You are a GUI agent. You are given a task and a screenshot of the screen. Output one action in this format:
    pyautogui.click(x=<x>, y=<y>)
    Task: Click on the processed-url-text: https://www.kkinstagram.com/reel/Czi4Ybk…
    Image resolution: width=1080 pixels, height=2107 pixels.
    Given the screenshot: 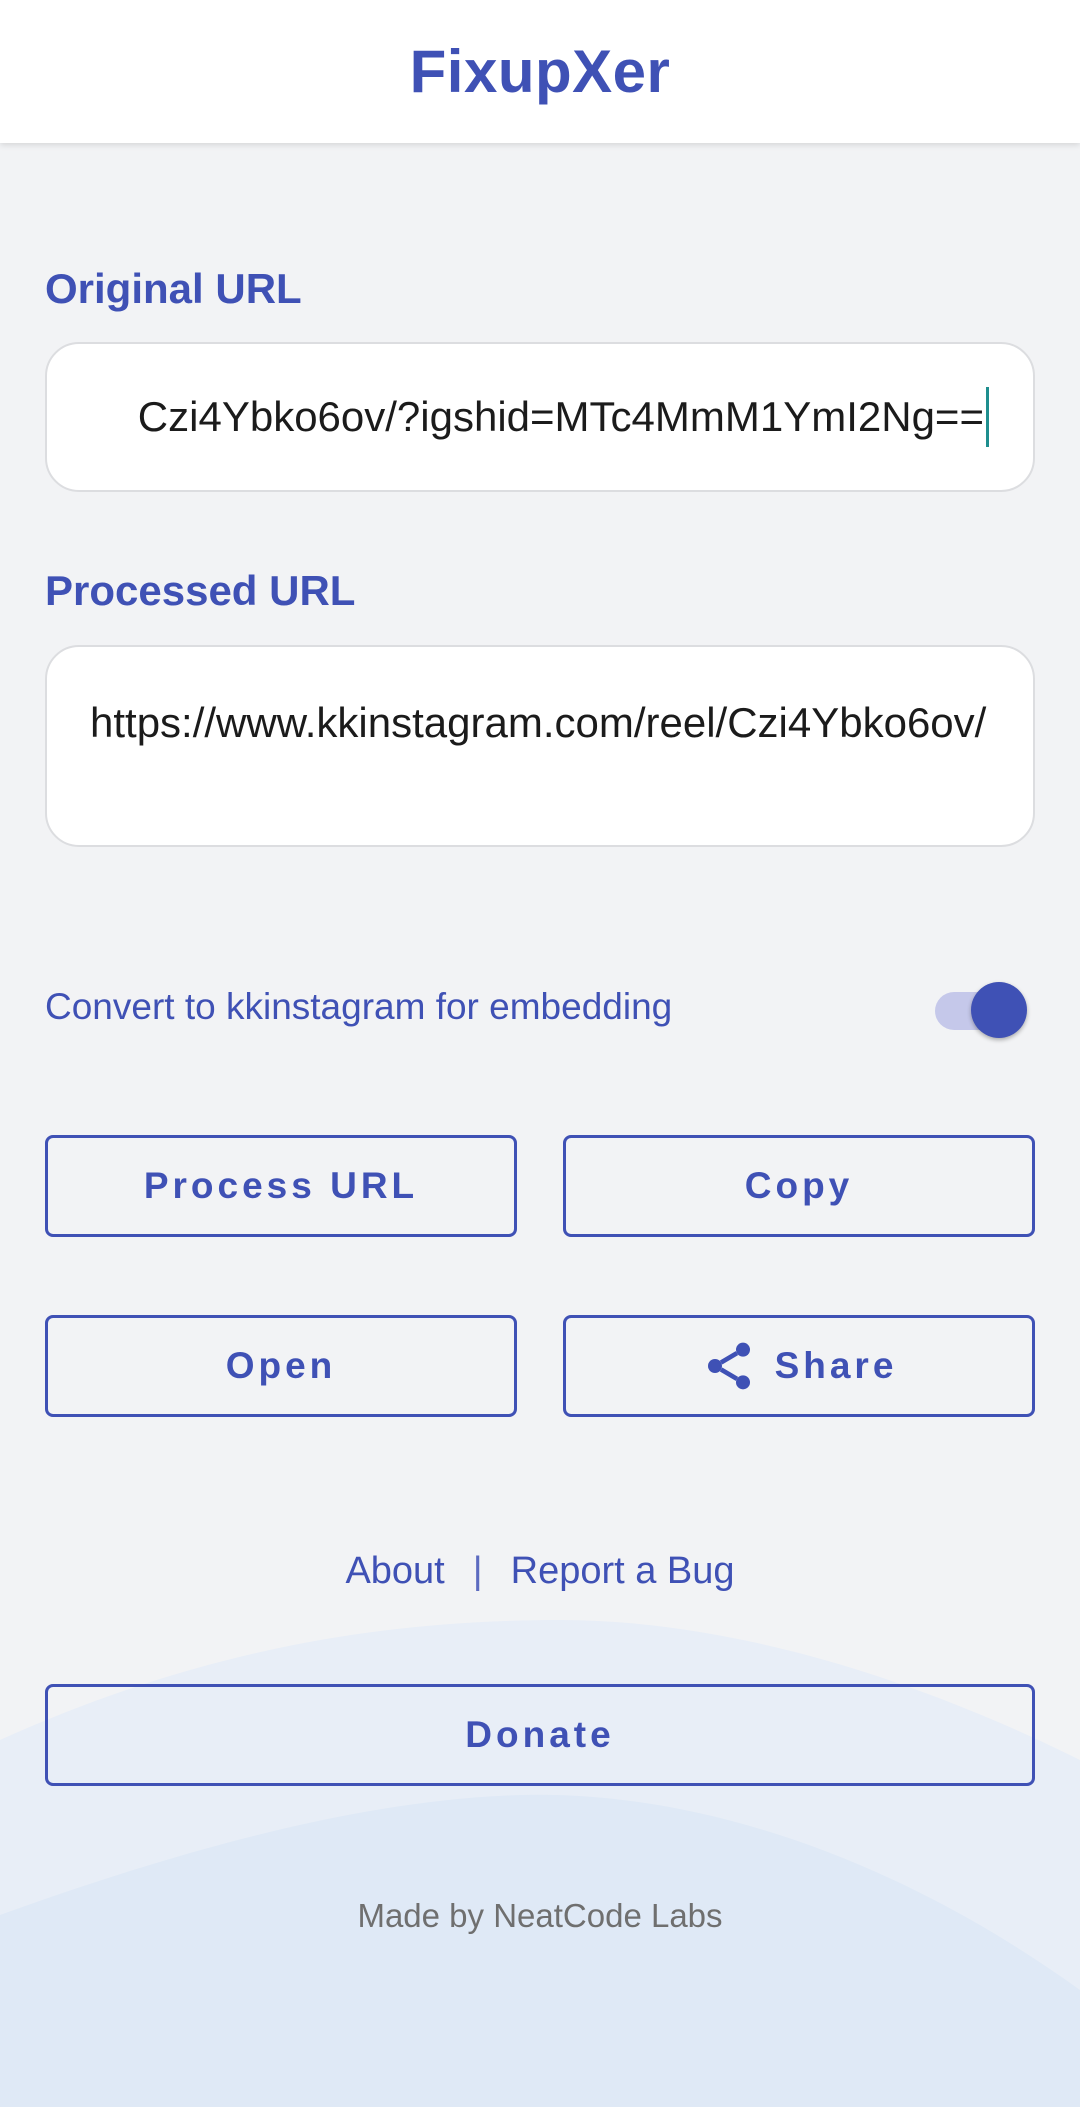 What is the action you would take?
    pyautogui.click(x=538, y=722)
    